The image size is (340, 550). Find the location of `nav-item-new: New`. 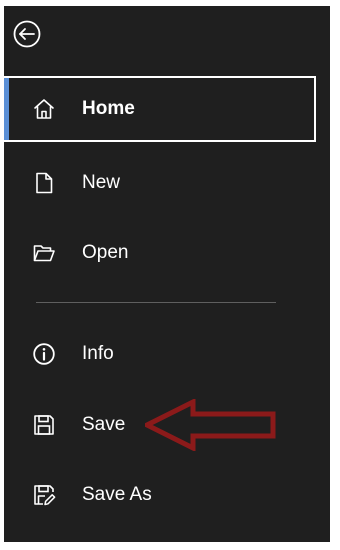

nav-item-new: New is located at coordinates (160, 183).